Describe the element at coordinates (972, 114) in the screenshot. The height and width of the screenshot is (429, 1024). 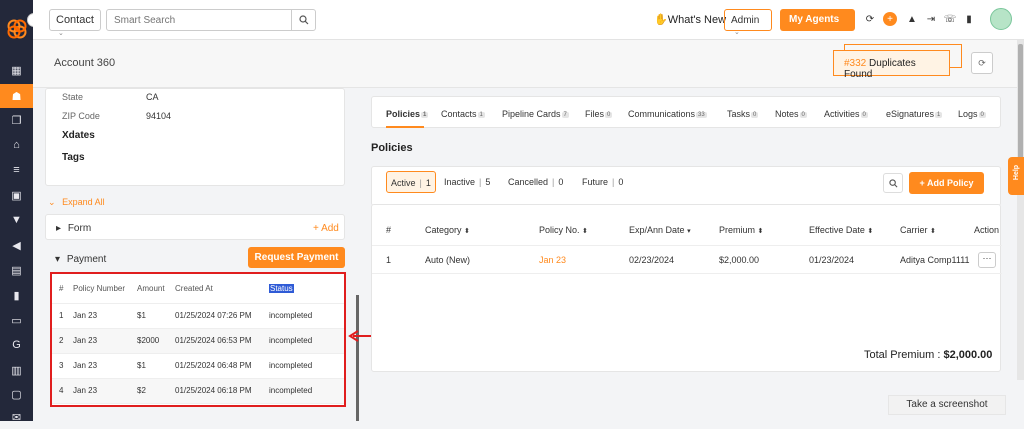
I see `tab-logs: Logs 0` at that location.